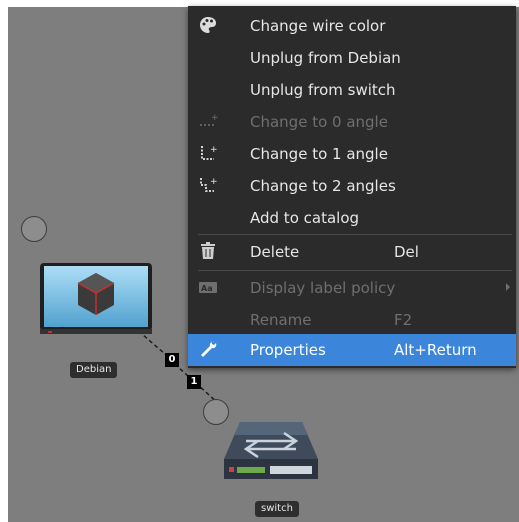  I want to click on wire-0-angle-icon: +, so click(209, 119).